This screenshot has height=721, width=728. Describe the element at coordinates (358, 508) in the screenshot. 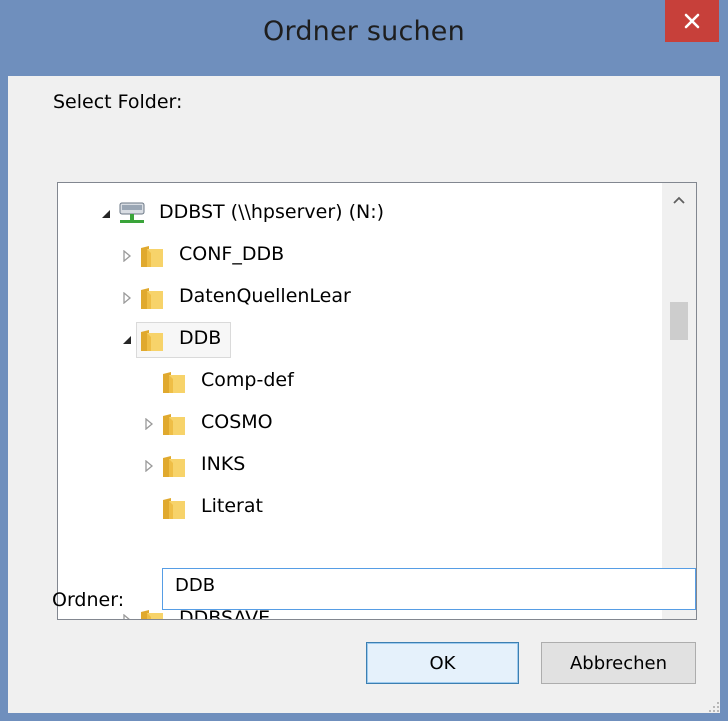

I see `tree-item-literat: Literat` at that location.